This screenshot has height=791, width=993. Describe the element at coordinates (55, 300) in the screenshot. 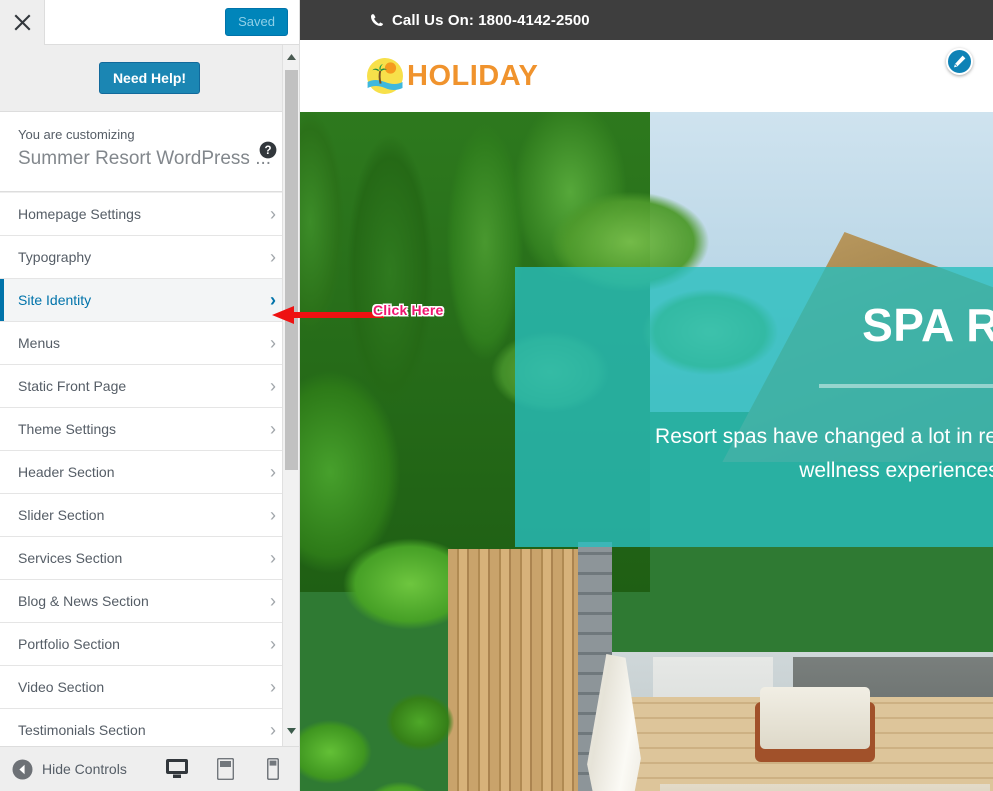

I see `sidebar-item-label: Site Identity` at that location.